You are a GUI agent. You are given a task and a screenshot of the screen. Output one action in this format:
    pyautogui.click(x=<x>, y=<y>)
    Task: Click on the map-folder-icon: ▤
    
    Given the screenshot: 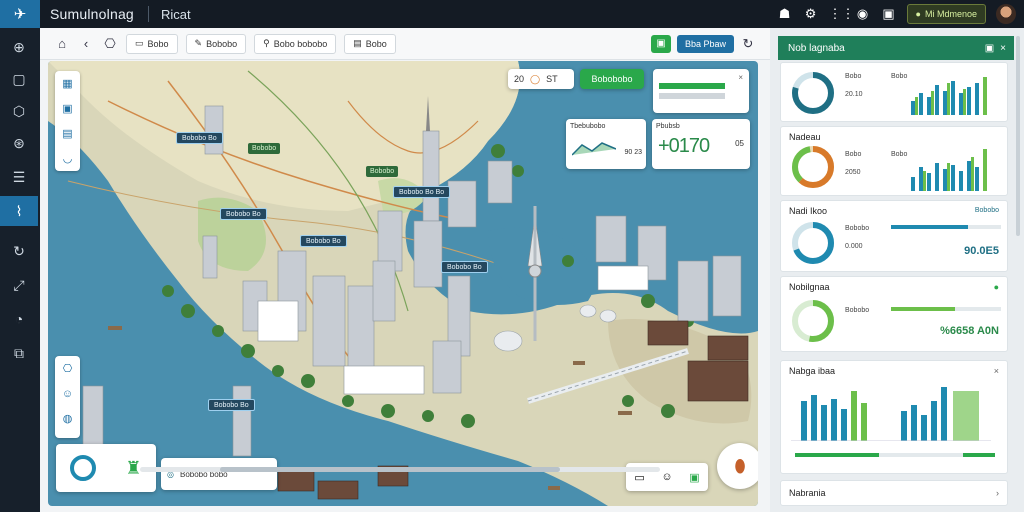 What is the action you would take?
    pyautogui.click(x=67, y=133)
    